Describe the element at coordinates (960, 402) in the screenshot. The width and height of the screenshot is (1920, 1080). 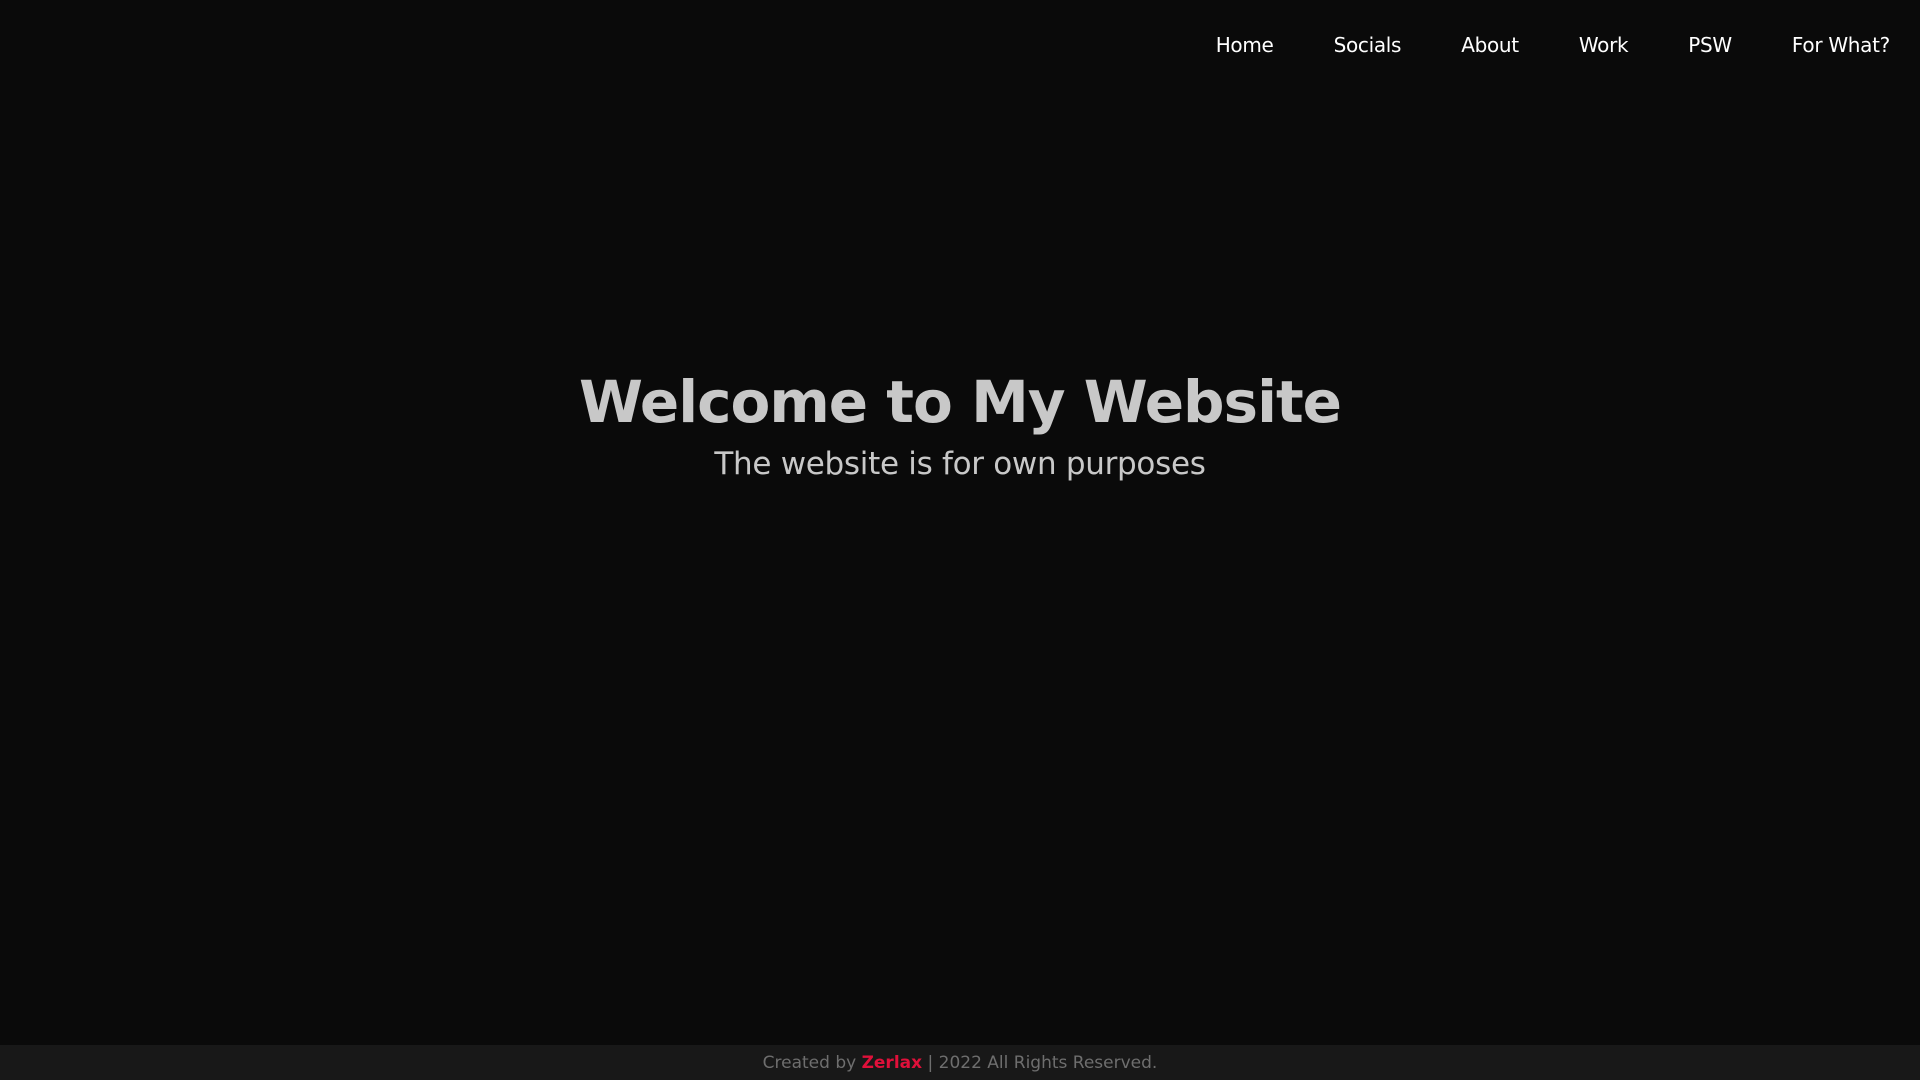
I see `hero-title: Welcome to My Website` at that location.